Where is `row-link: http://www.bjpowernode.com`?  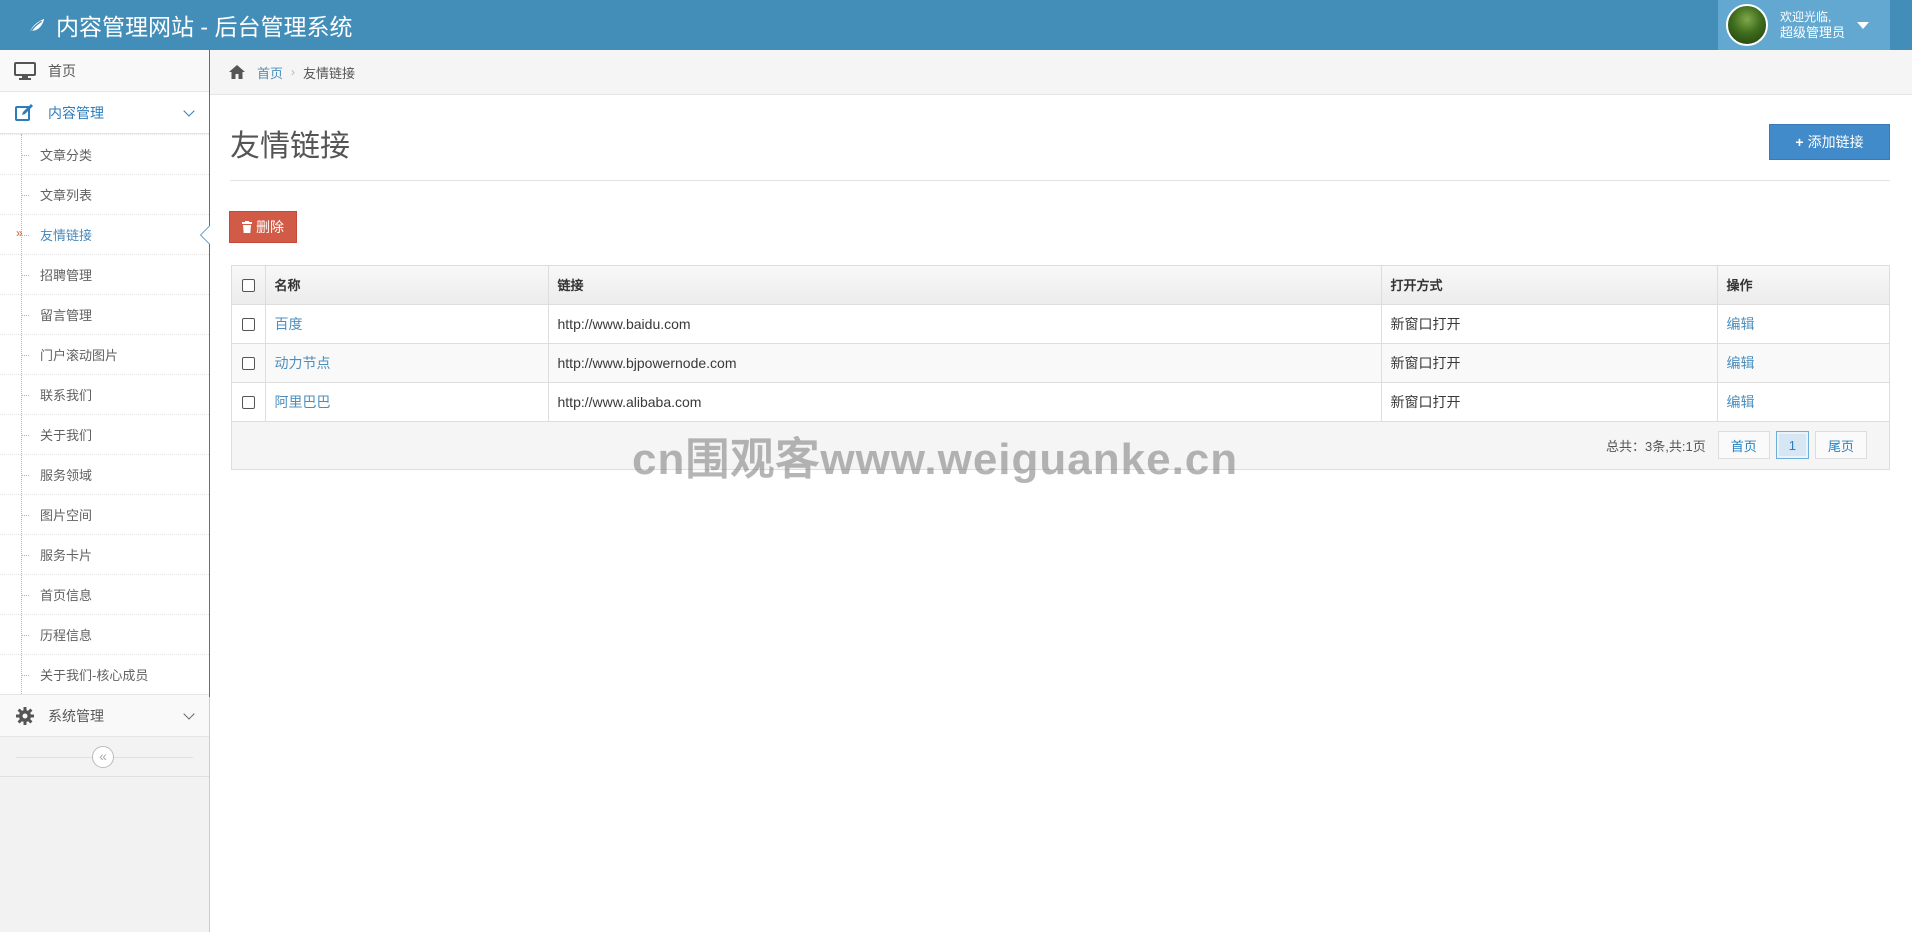
row-link: http://www.bjpowernode.com is located at coordinates (965, 363).